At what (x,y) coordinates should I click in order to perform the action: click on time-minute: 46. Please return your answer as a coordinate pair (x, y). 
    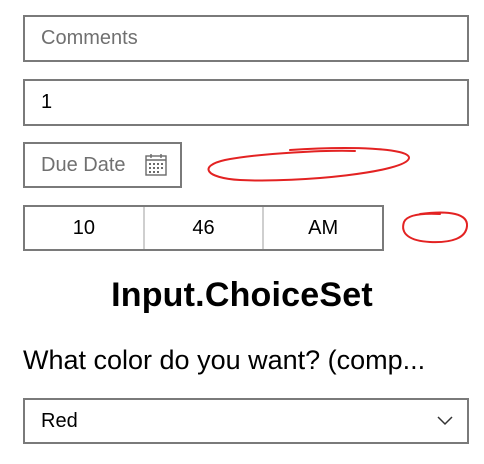
    Looking at the image, I should click on (202, 228).